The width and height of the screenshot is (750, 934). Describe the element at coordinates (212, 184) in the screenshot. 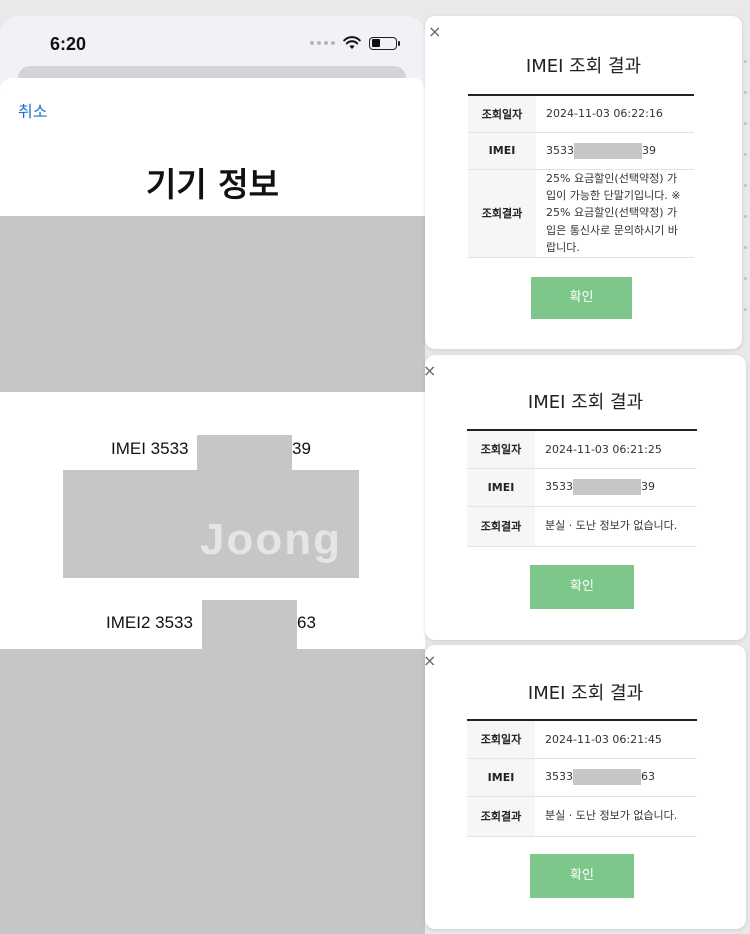

I see `sheet-title: 기기 정보` at that location.